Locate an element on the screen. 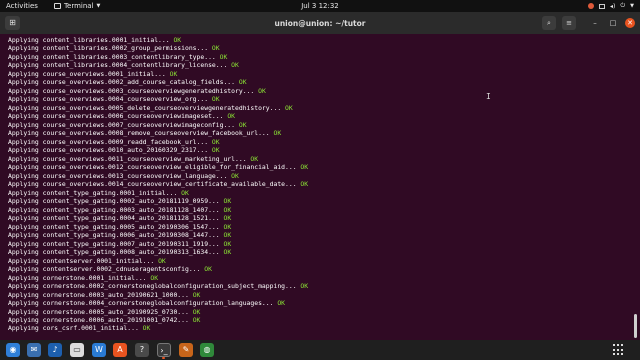 The image size is (640, 360). show-applications-icon is located at coordinates (619, 350).